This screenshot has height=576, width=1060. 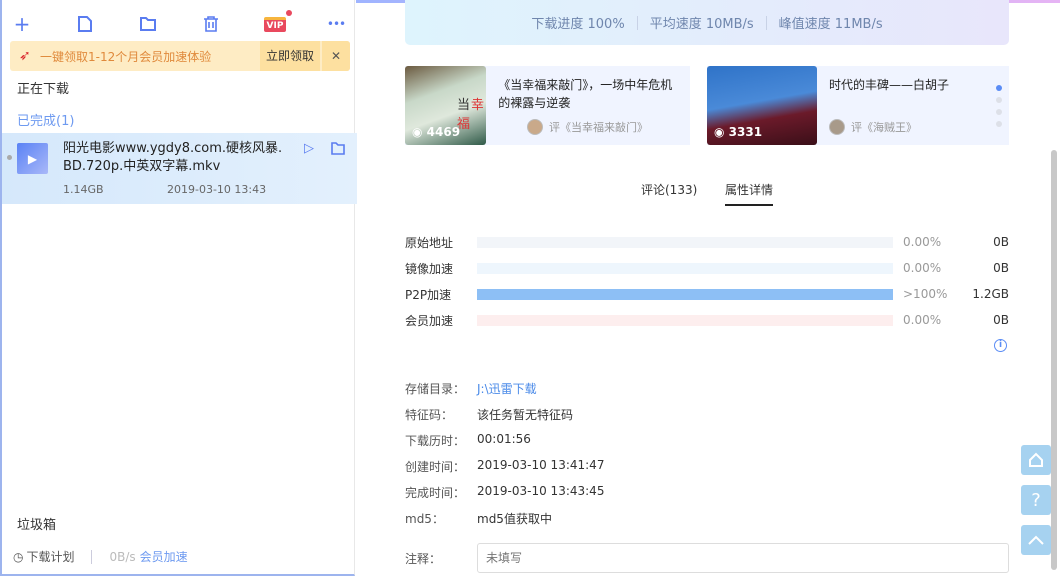 I want to click on section-completed: 已完成(1), so click(x=45, y=119).